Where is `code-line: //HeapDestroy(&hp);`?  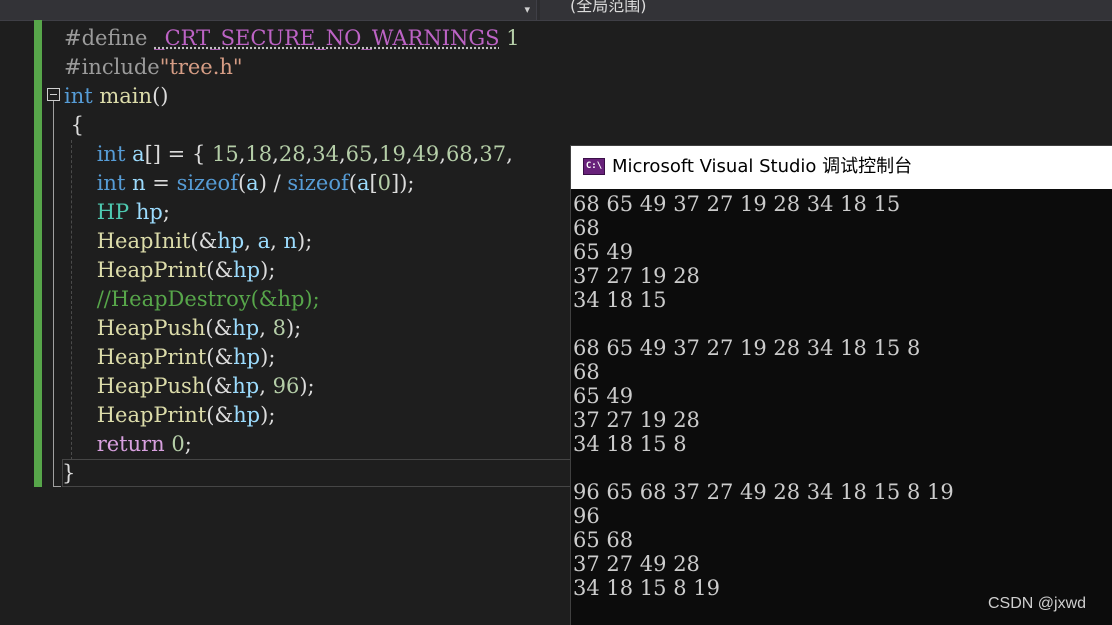 code-line: //HeapDestroy(&hp); is located at coordinates (195, 299).